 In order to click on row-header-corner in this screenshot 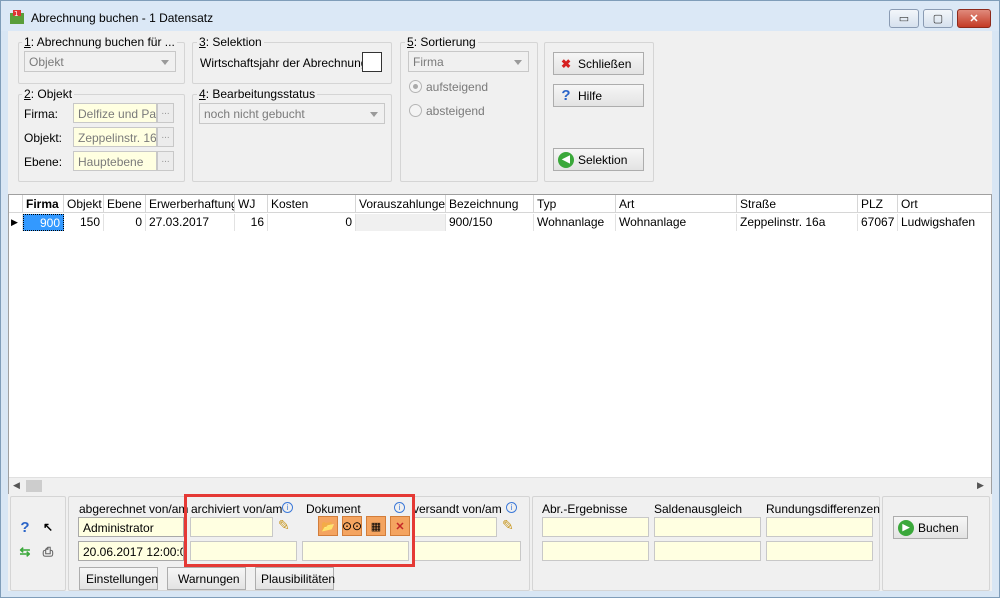, I will do `click(16, 204)`.